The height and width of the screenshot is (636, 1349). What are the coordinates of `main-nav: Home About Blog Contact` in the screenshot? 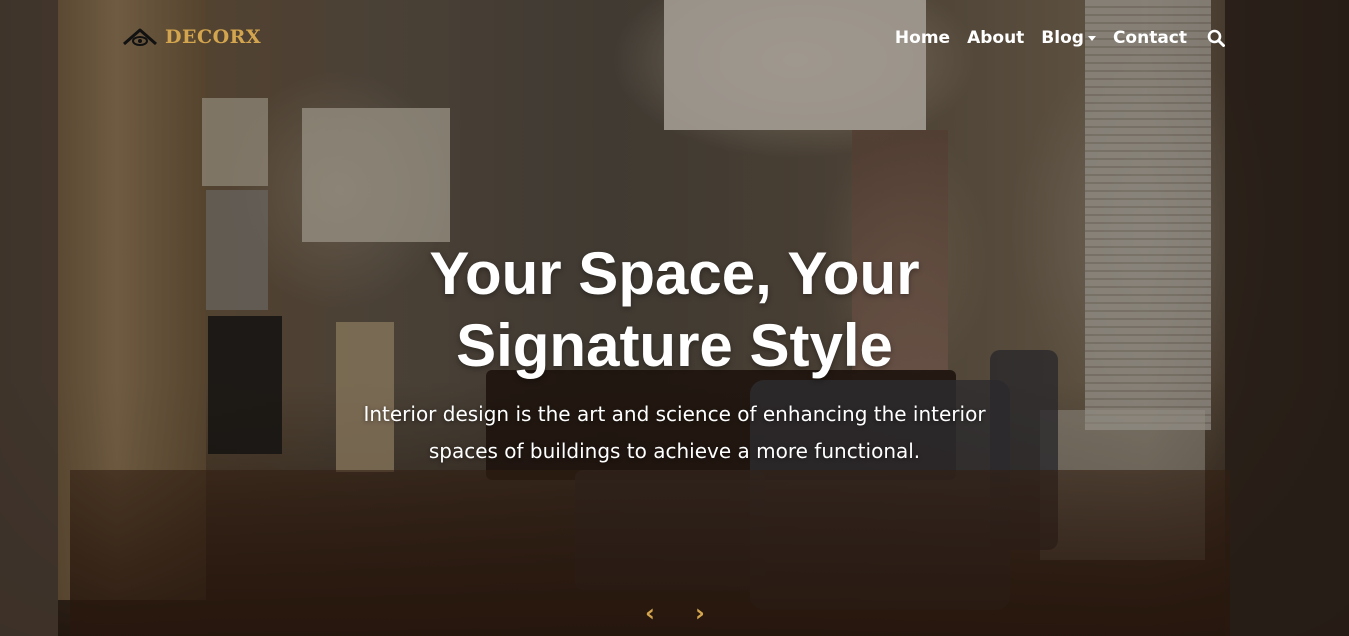 It's located at (1051, 38).